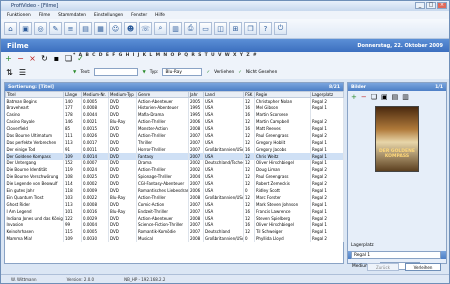 Image resolution: width=450 pixels, height=284 pixels. I want to click on alpha-filter-3: C, so click(93, 55).